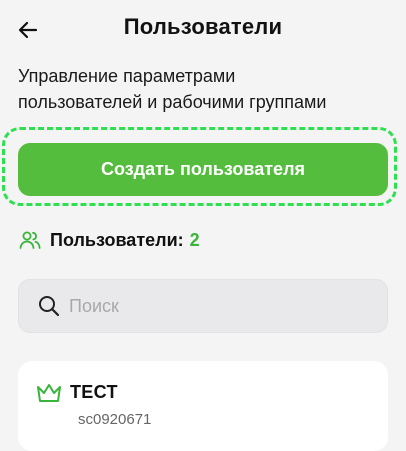 Image resolution: width=406 pixels, height=451 pixels. Describe the element at coordinates (49, 393) in the screenshot. I see `crown-icon` at that location.